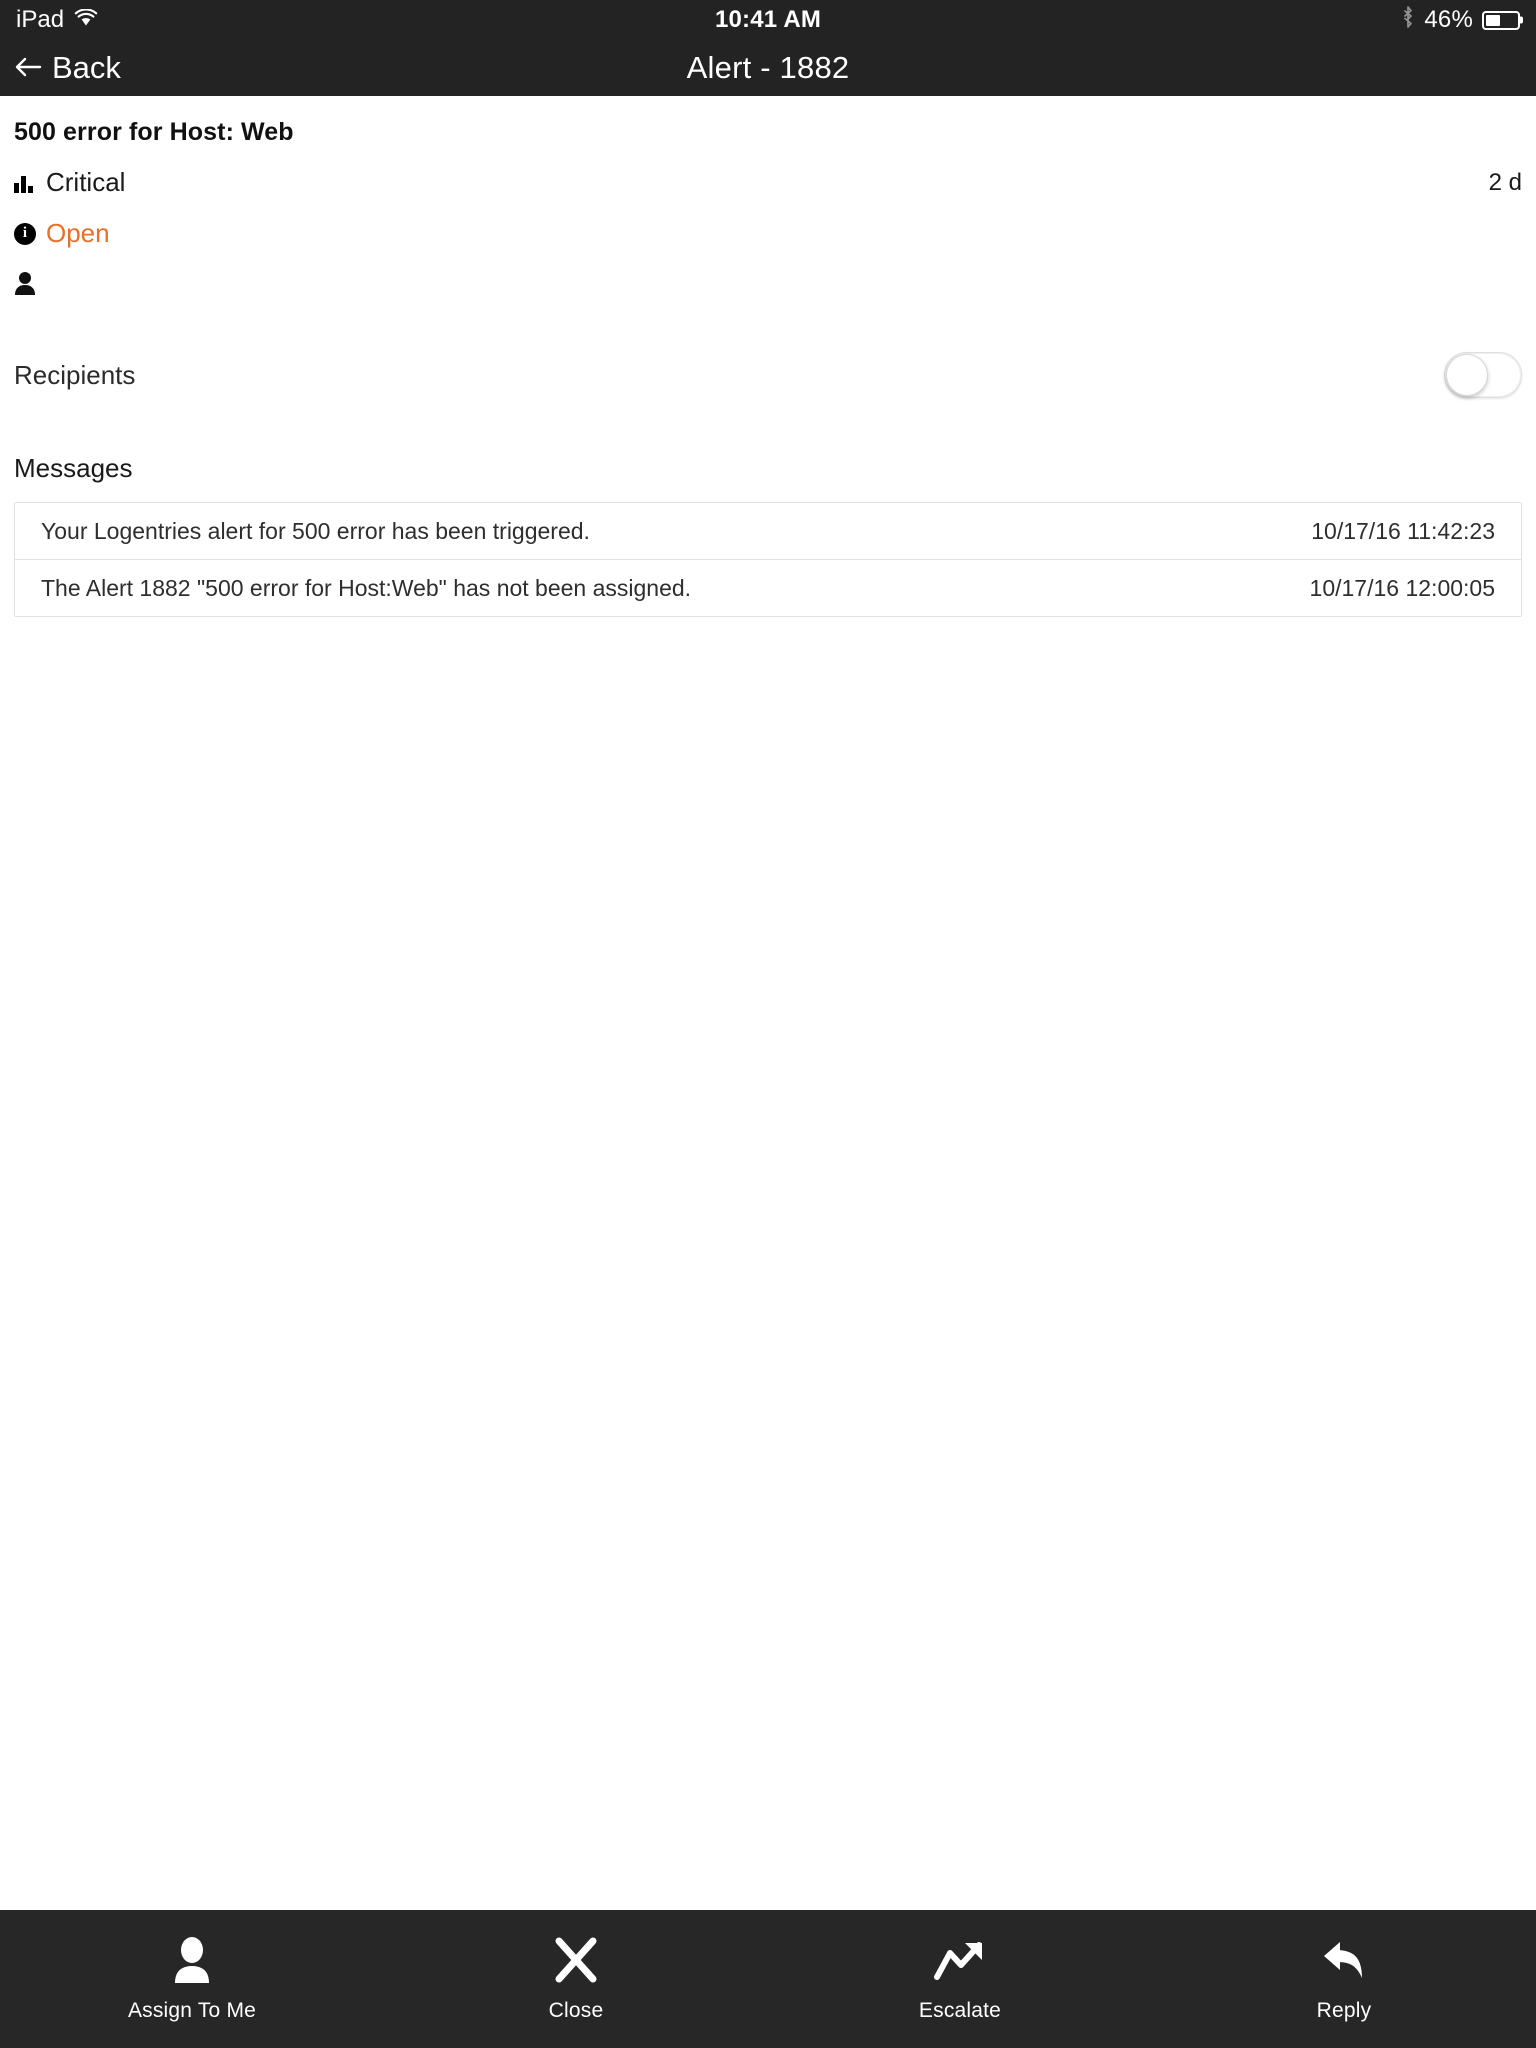  I want to click on status-badge: Open, so click(78, 233).